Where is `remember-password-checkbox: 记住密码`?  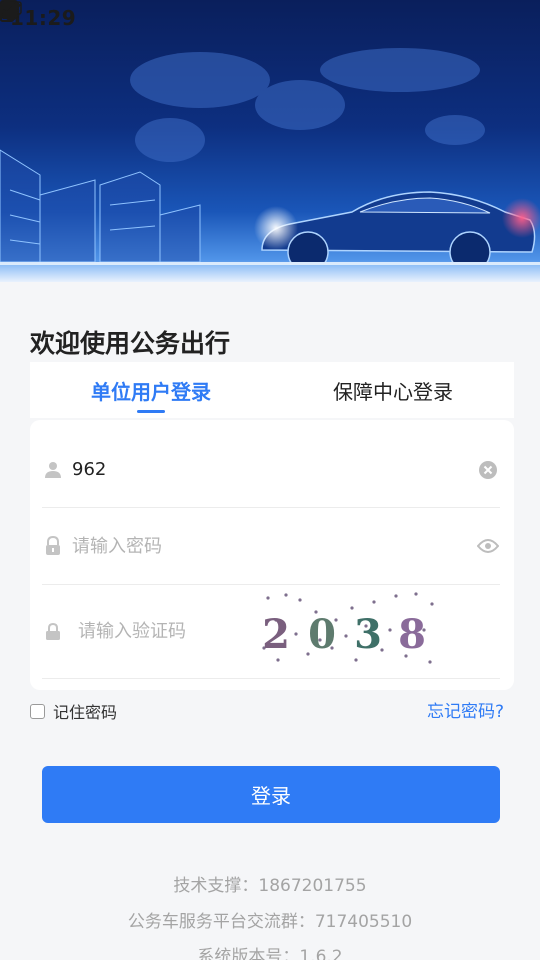
remember-password-checkbox: 记住密码 is located at coordinates (73, 711).